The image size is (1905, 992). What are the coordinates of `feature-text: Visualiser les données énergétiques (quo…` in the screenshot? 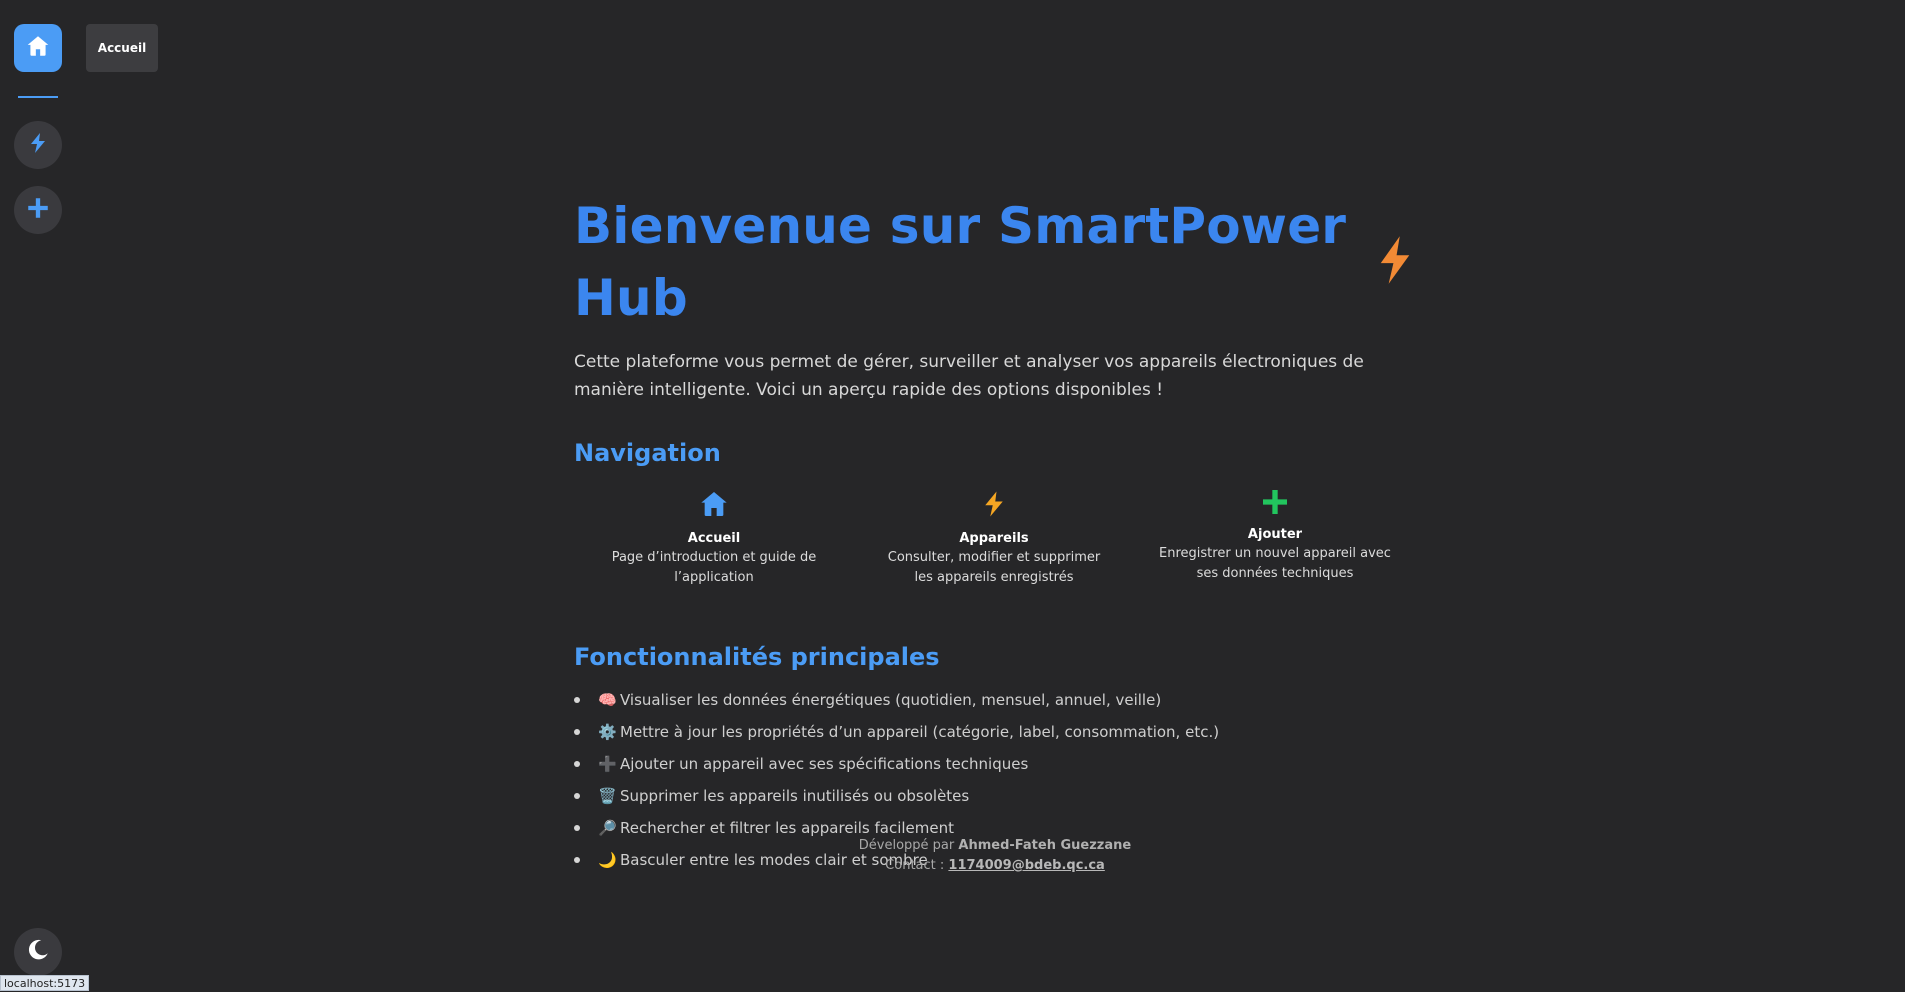 It's located at (891, 700).